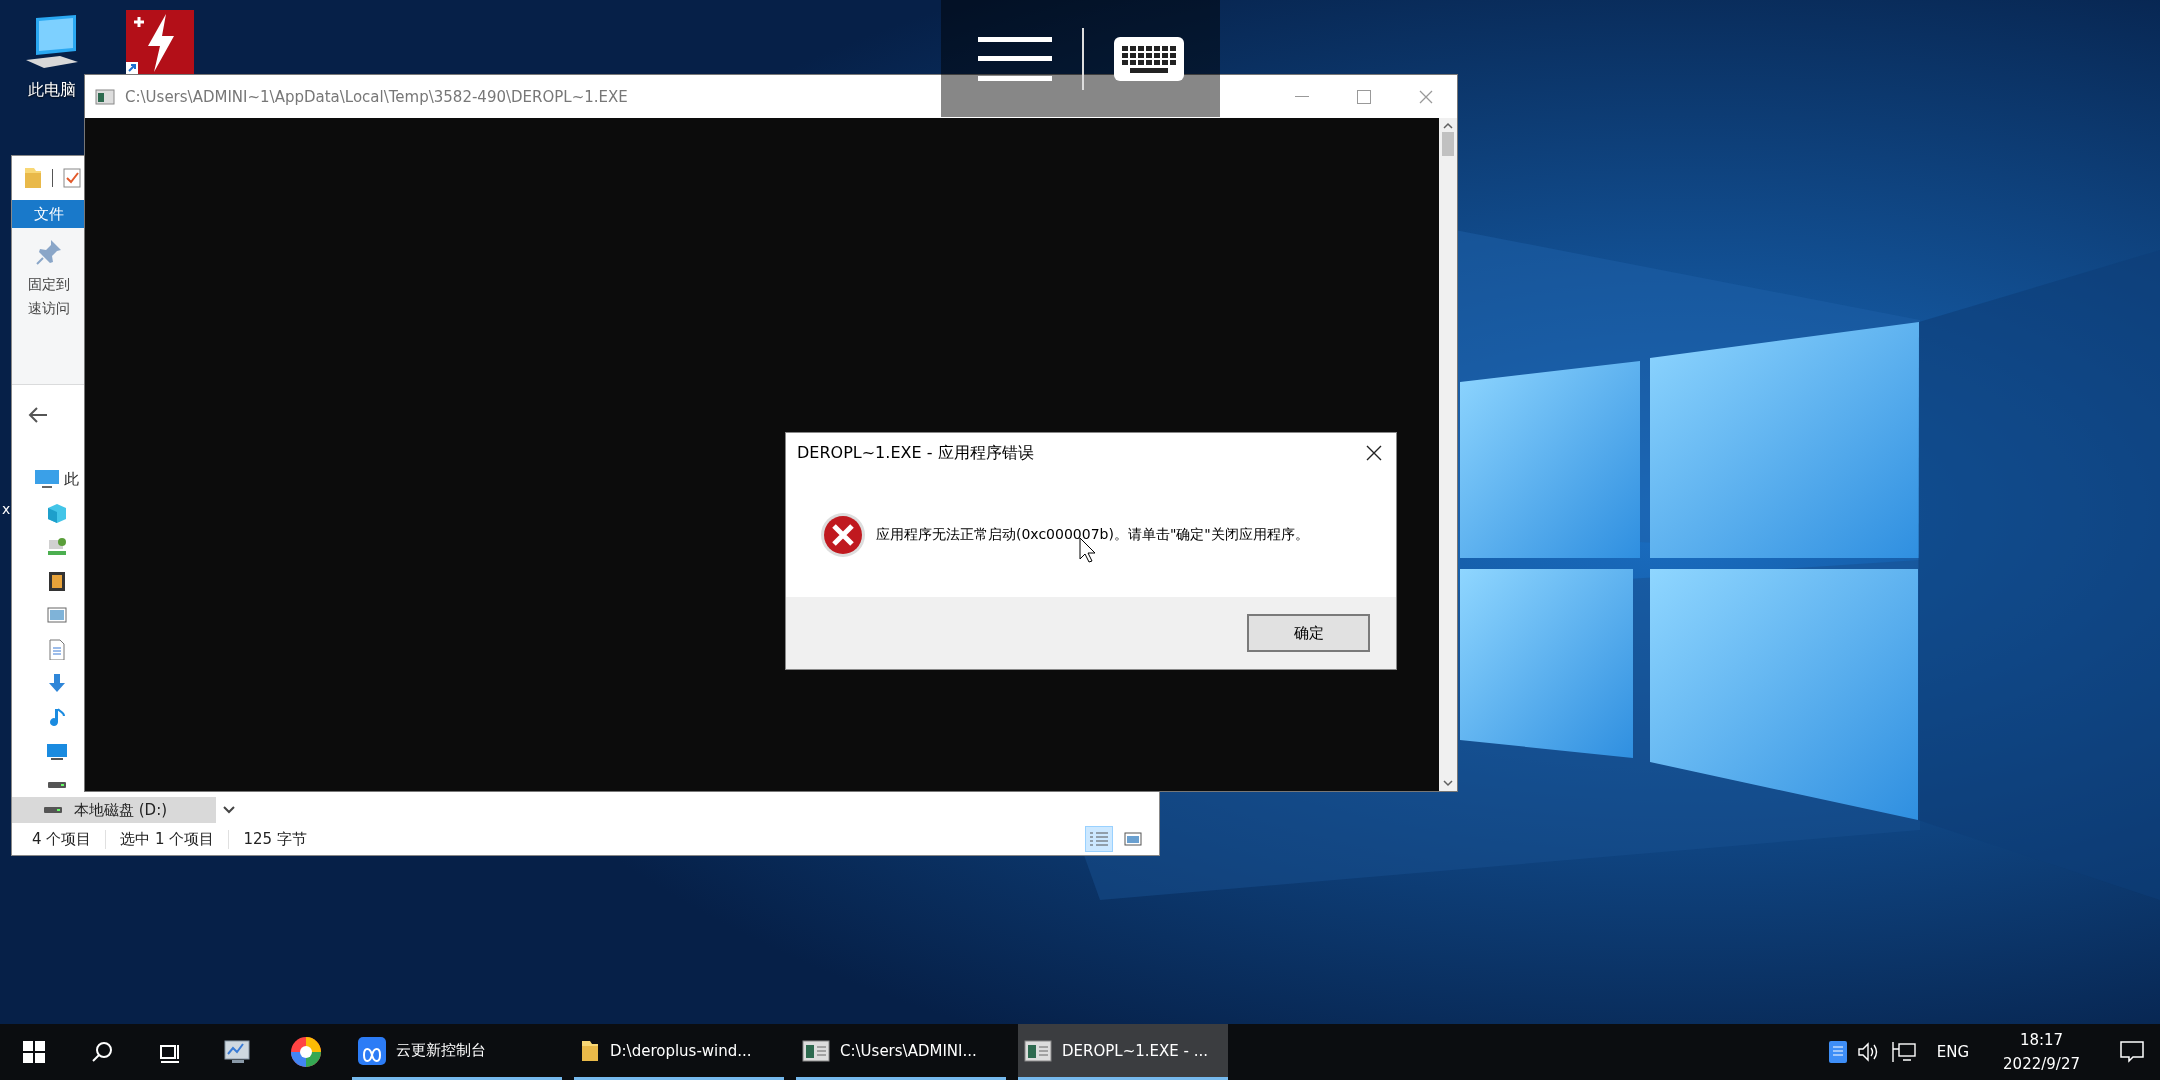 The width and height of the screenshot is (2160, 1080). Describe the element at coordinates (1308, 633) in the screenshot. I see `ok-button: 确定` at that location.